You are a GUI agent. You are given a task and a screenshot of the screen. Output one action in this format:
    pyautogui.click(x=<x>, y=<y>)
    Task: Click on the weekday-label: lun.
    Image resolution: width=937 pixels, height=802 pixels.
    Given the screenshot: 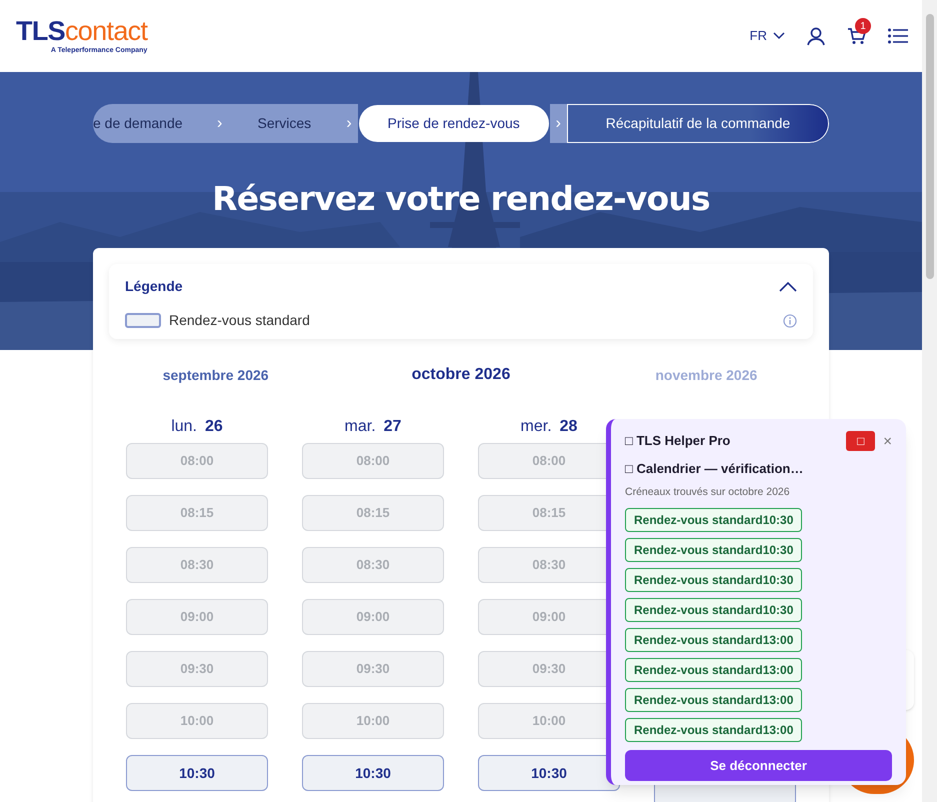 What is the action you would take?
    pyautogui.click(x=184, y=427)
    